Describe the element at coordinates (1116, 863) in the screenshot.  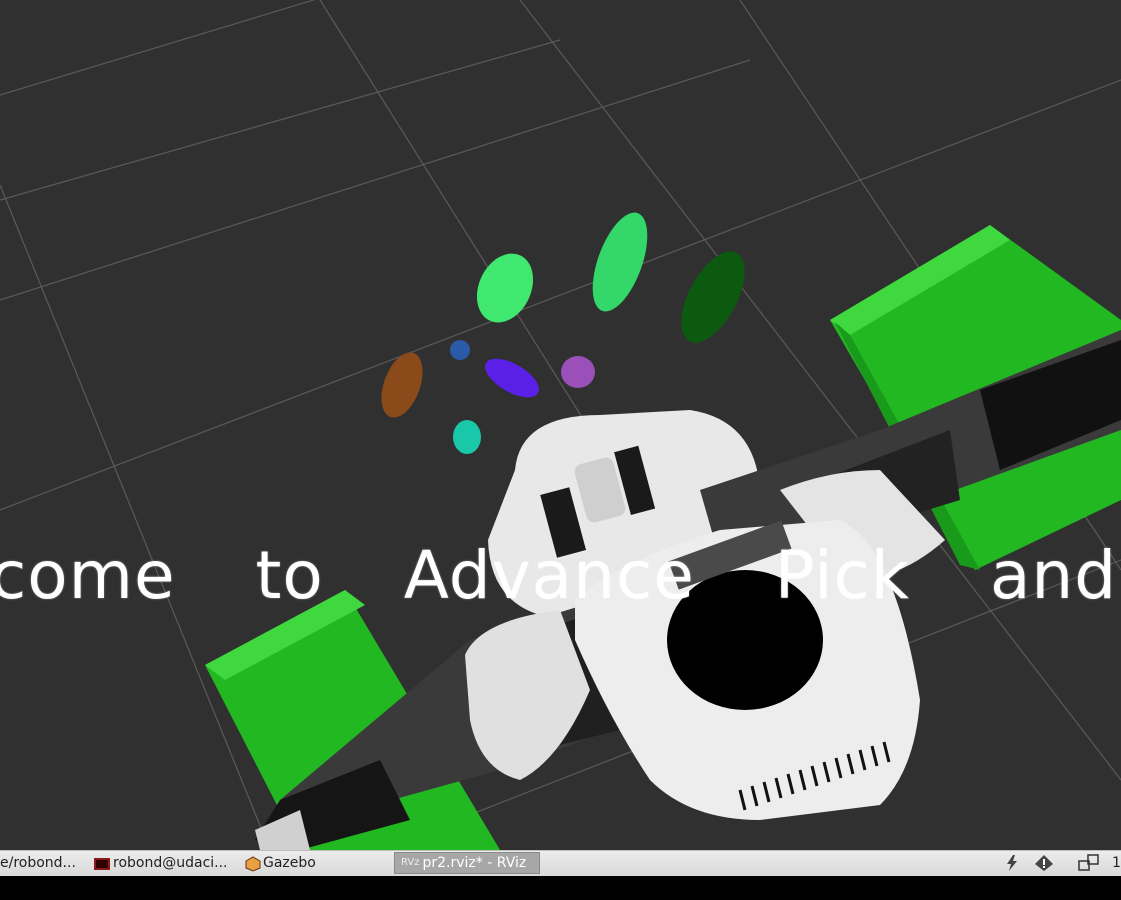
I see `clock: 1` at that location.